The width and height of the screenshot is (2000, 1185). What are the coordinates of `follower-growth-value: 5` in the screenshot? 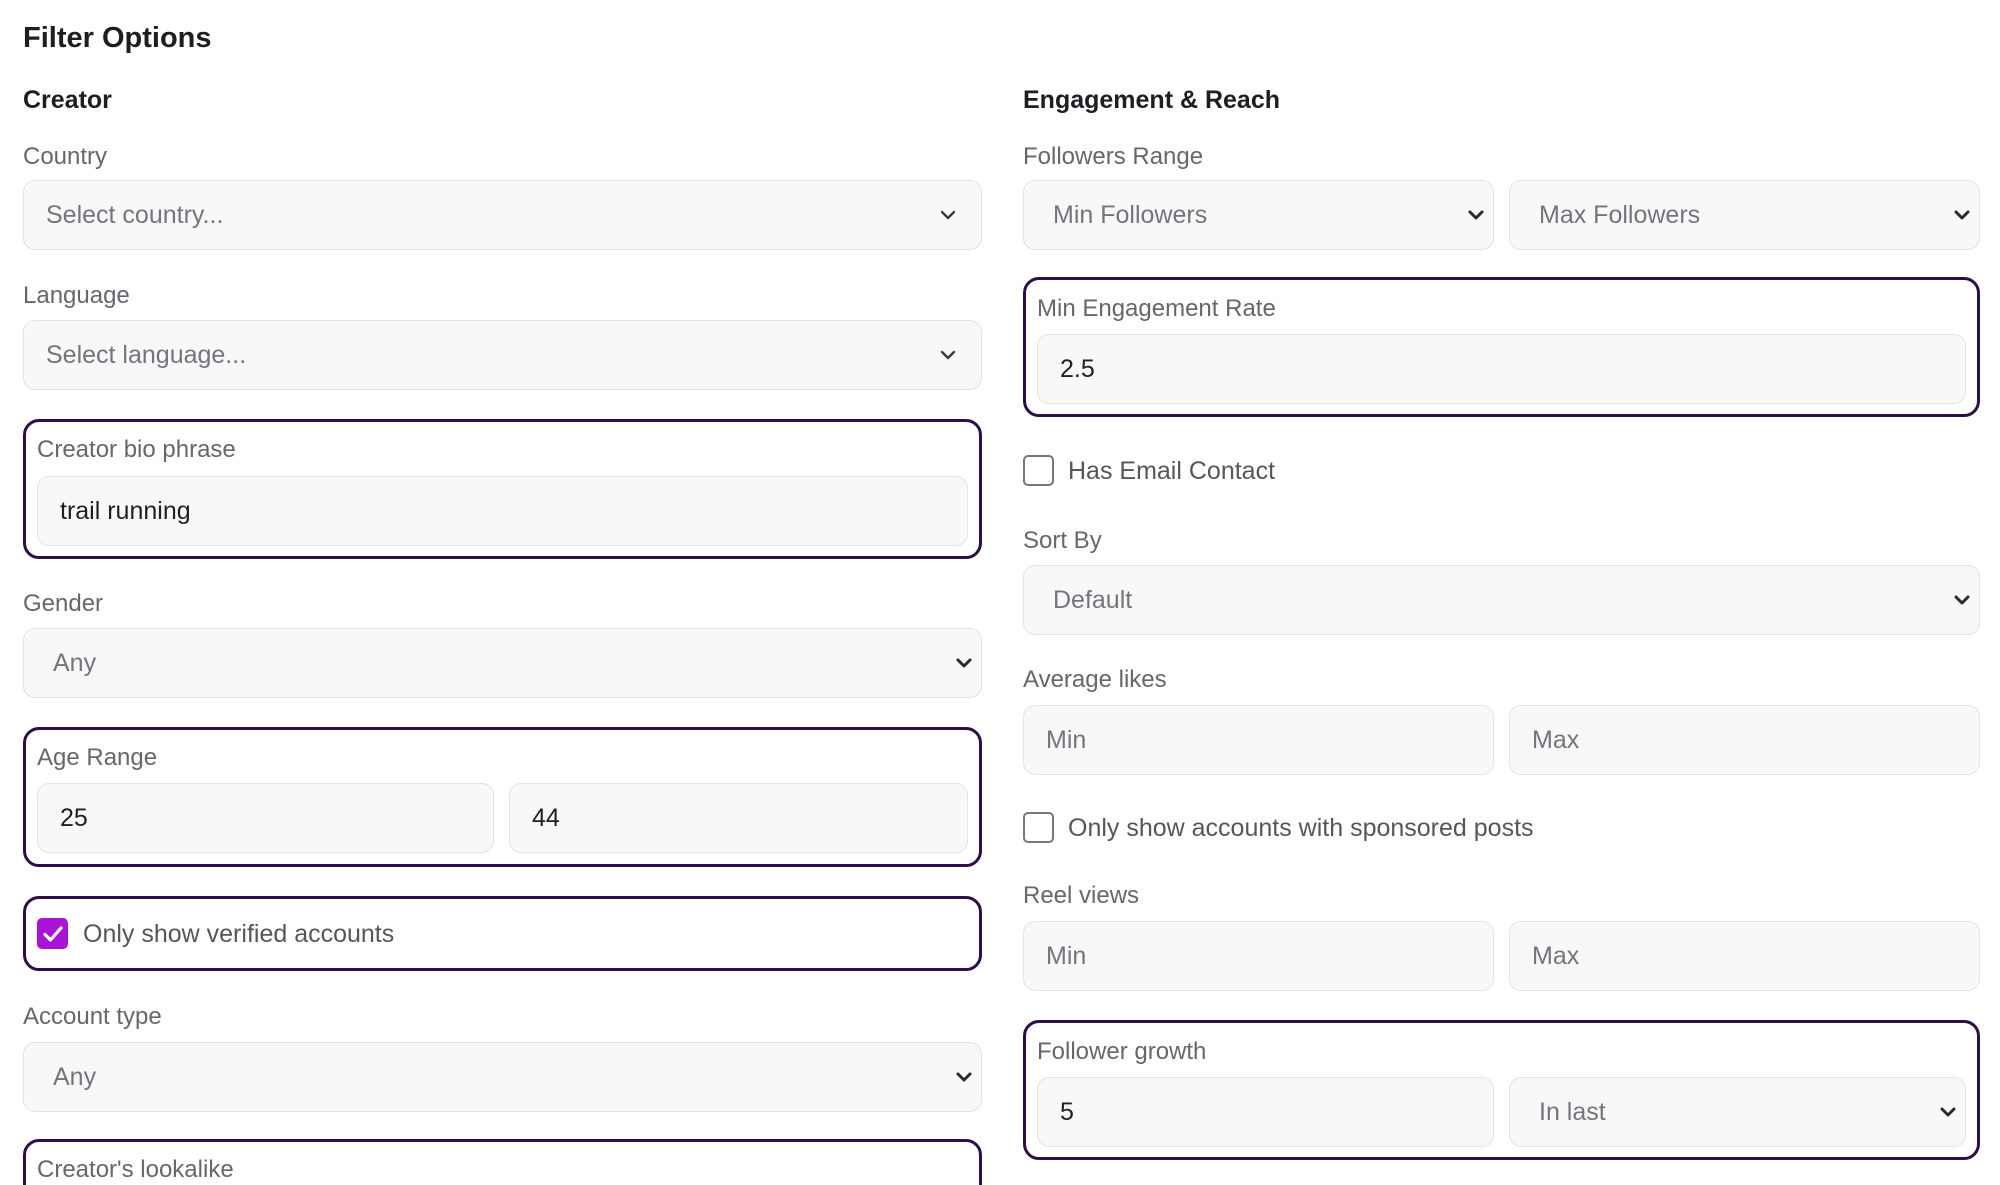 It's located at (1067, 1111).